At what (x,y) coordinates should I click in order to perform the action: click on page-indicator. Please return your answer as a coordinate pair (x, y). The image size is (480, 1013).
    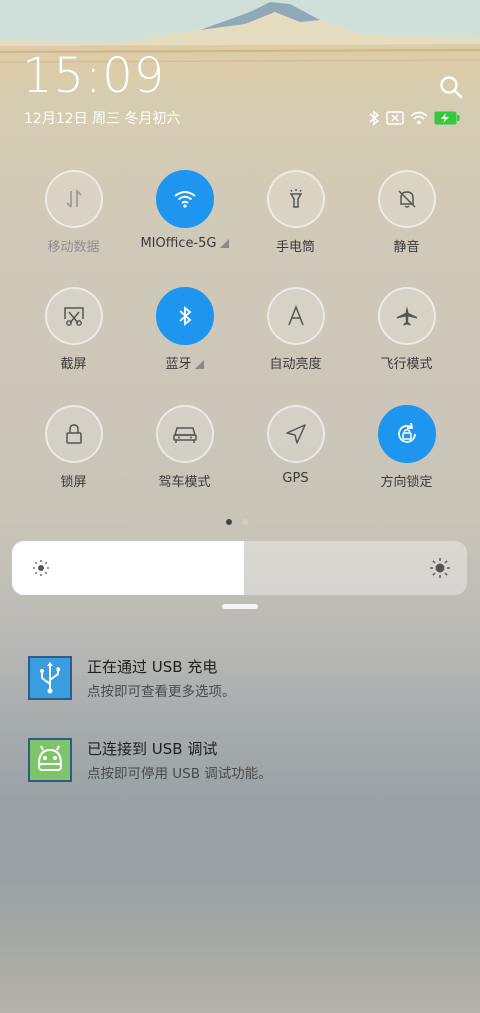
    Looking at the image, I should click on (237, 522).